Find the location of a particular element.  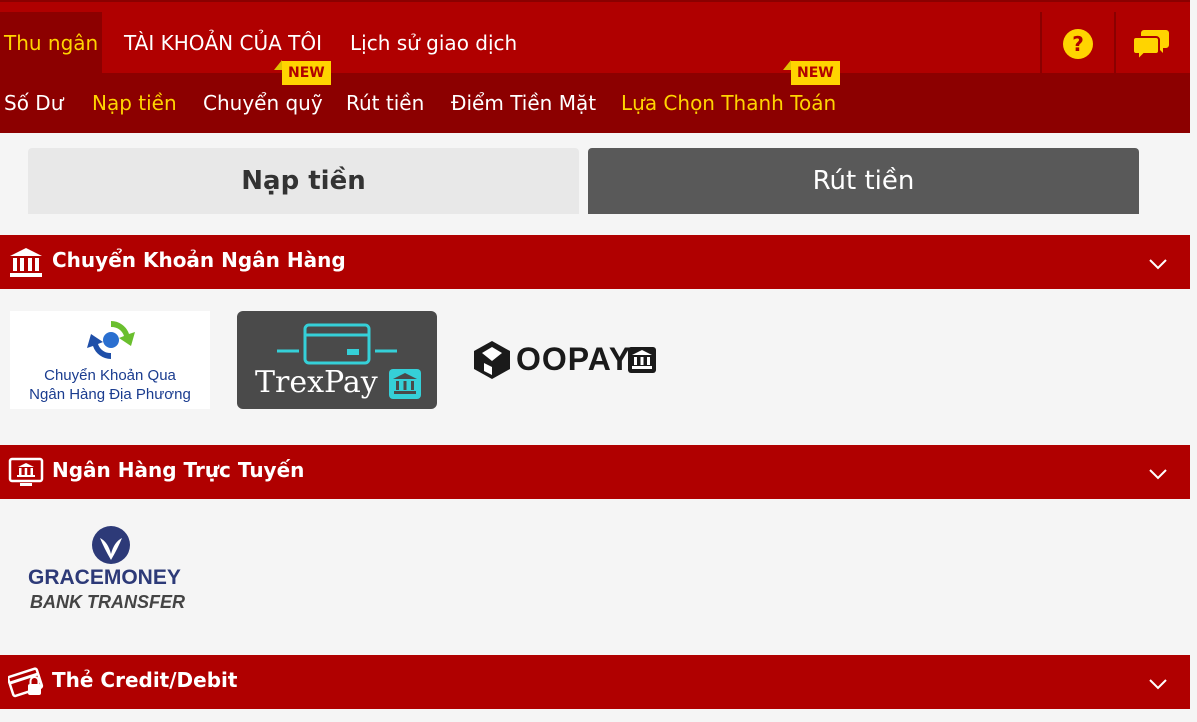

oopay-logo: OOPAY is located at coordinates (565, 360).